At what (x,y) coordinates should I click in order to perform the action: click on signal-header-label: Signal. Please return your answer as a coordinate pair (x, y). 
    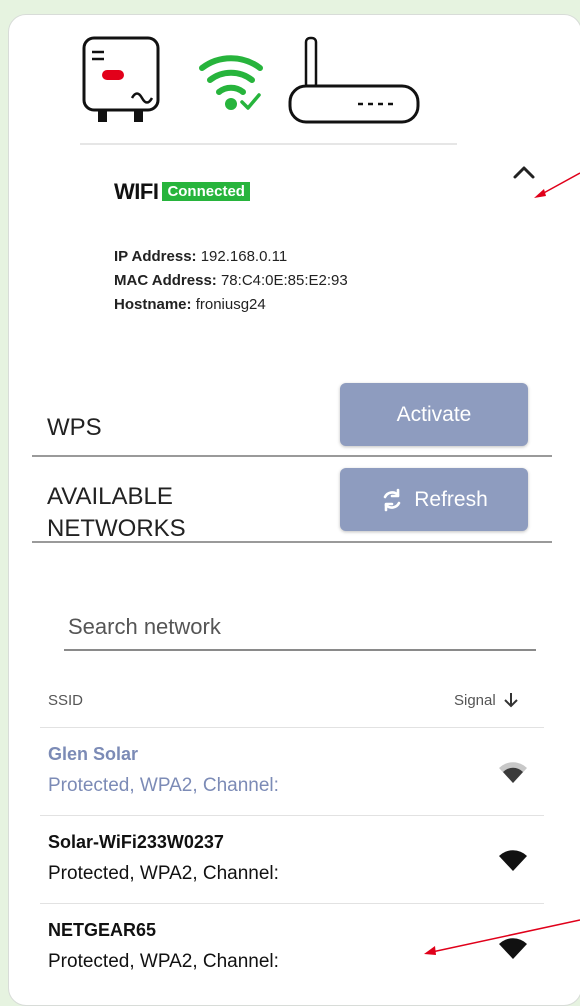
    Looking at the image, I should click on (475, 700).